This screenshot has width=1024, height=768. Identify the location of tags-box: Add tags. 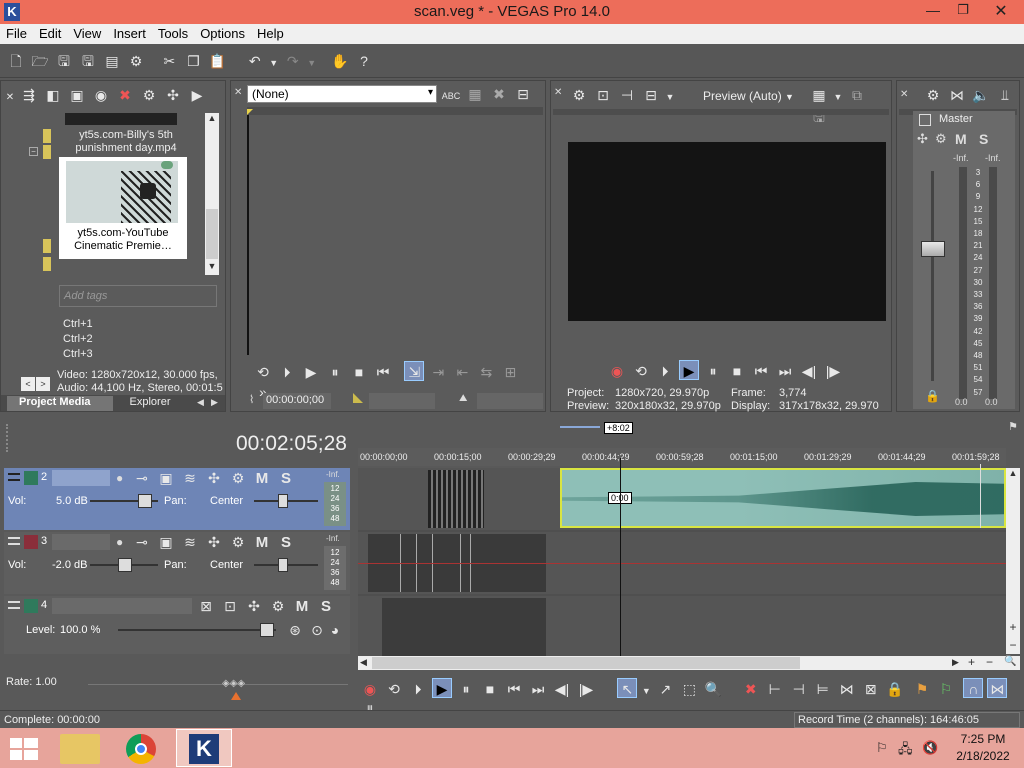
(138, 296).